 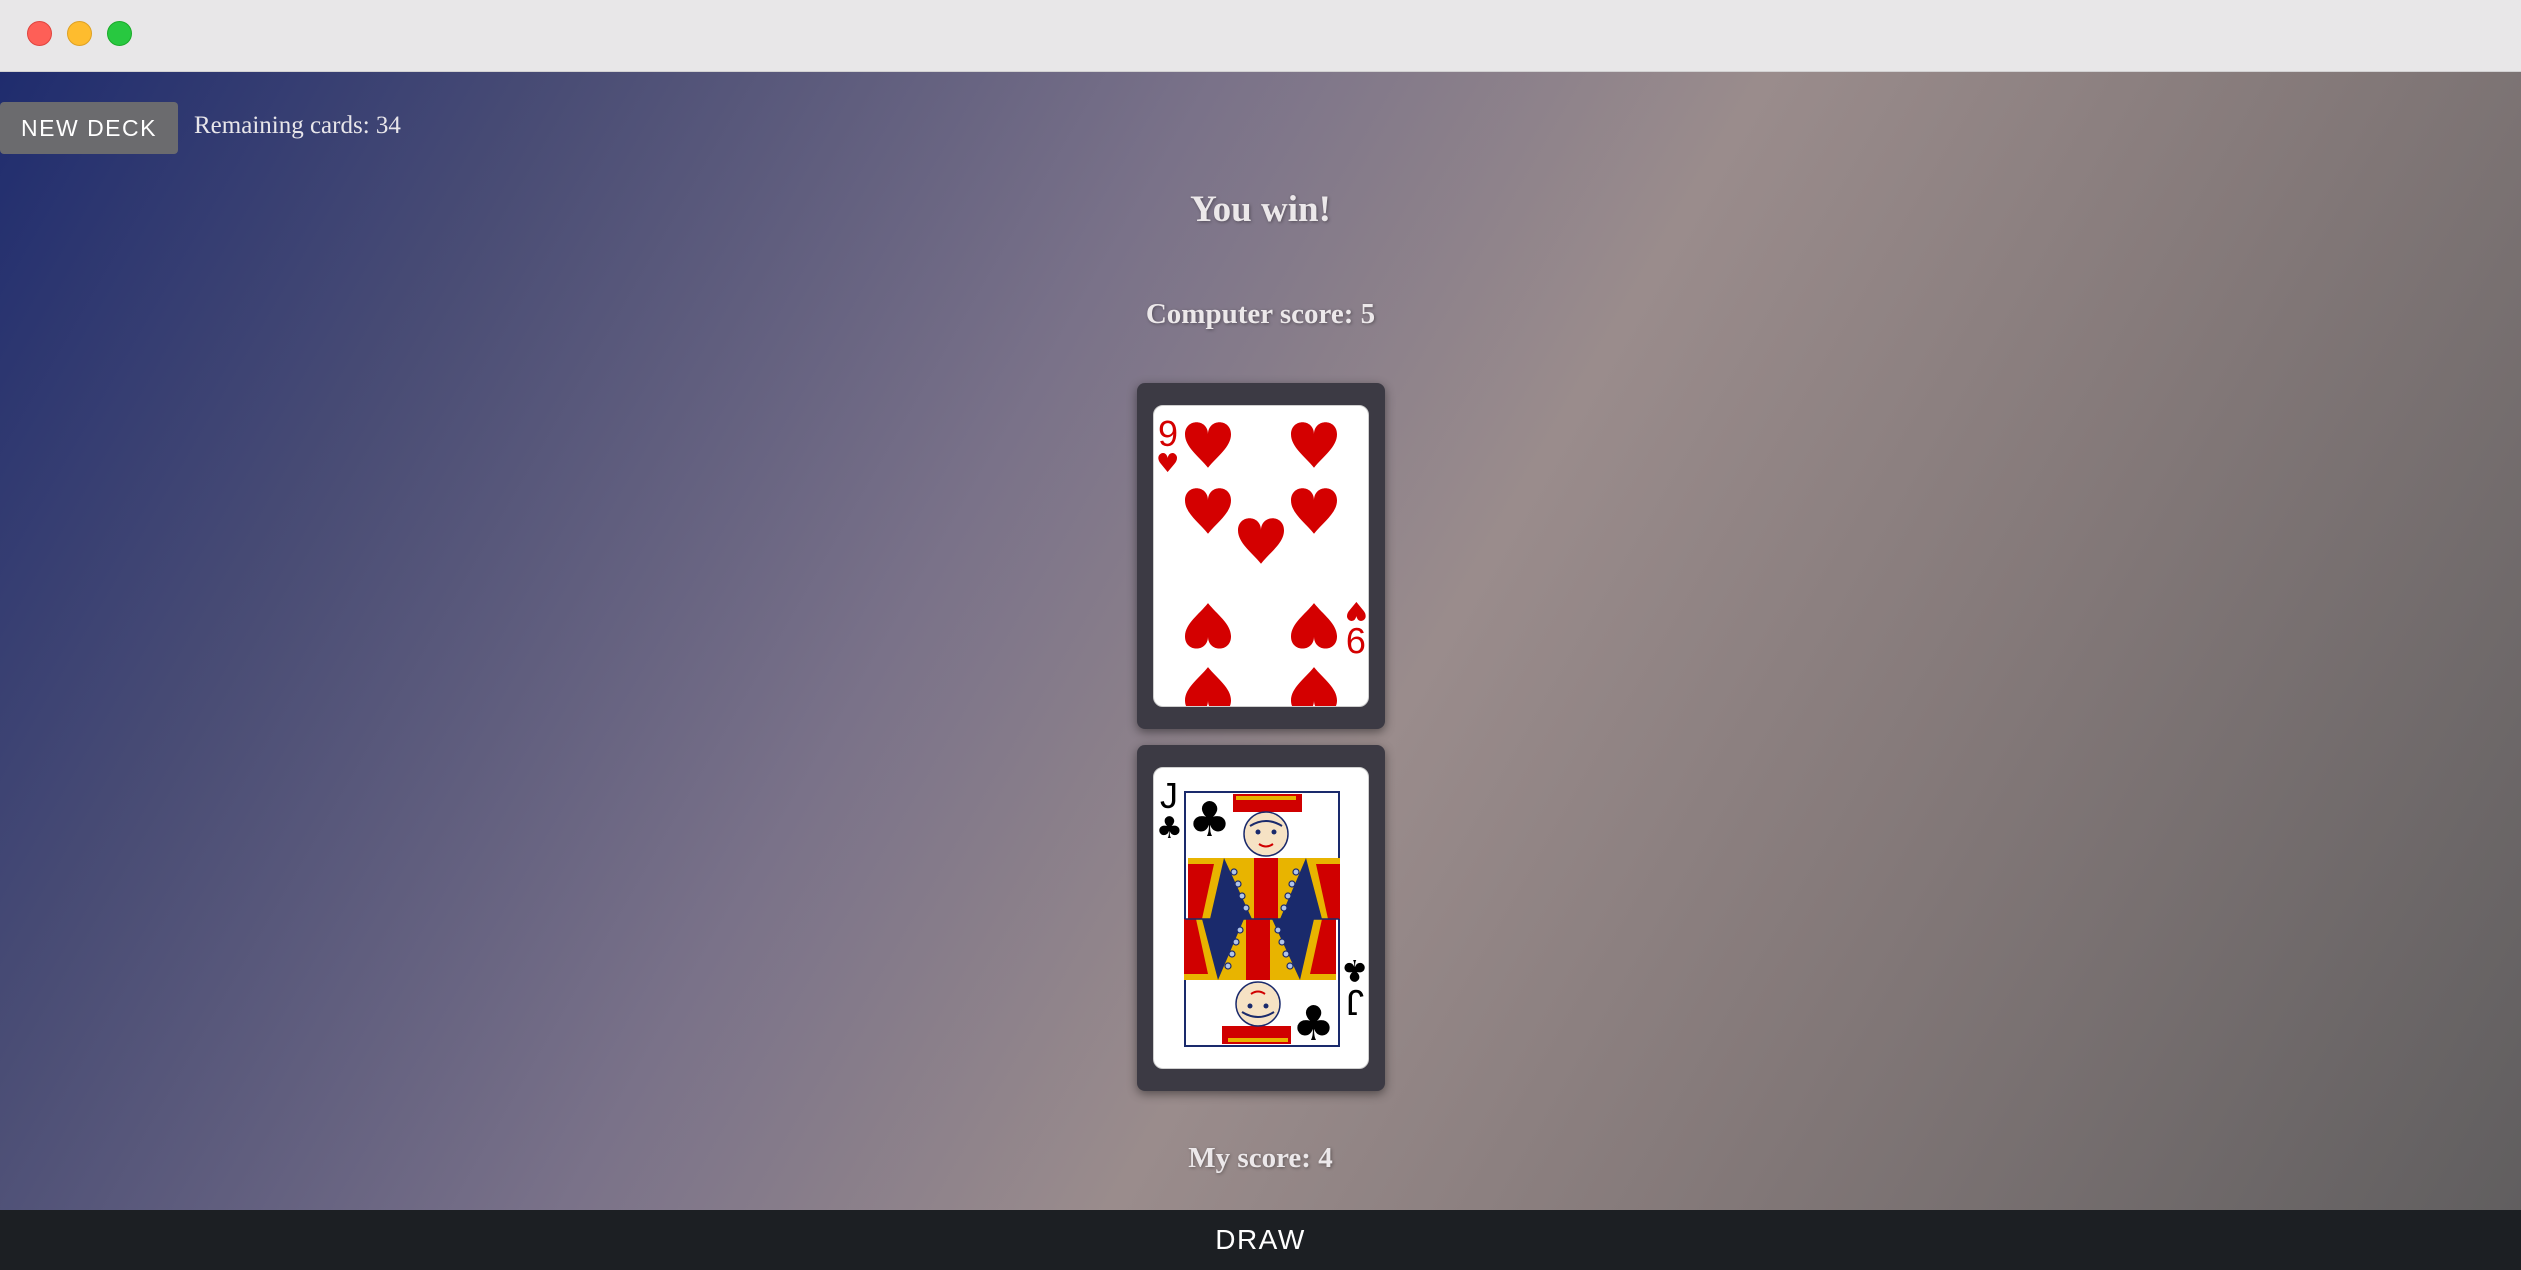 What do you see at coordinates (1356, 610) in the screenshot?
I see `card-suit-bottom: ♥` at bounding box center [1356, 610].